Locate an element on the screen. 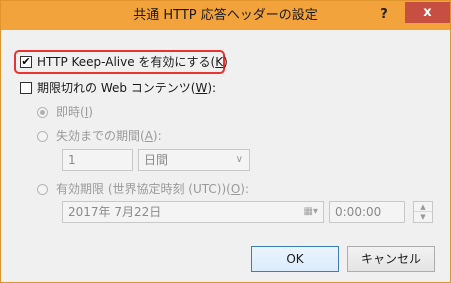  expire-time-input: 0:00:00 is located at coordinates (367, 212).